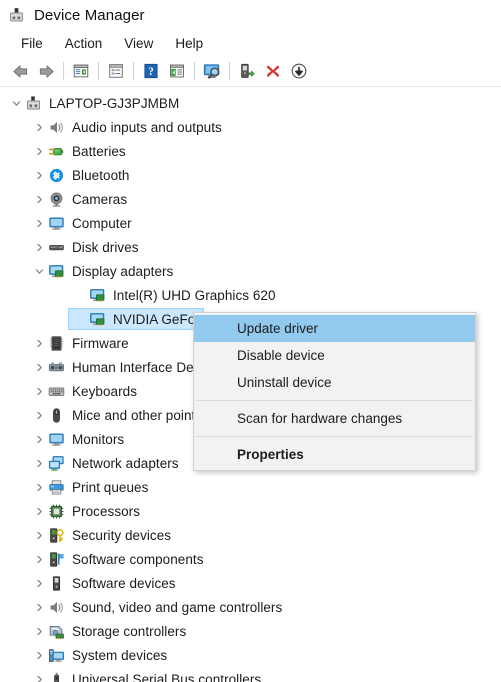 The image size is (501, 682). What do you see at coordinates (250, 631) in the screenshot?
I see `tree-node-storage-controllers: Storage controllers` at bounding box center [250, 631].